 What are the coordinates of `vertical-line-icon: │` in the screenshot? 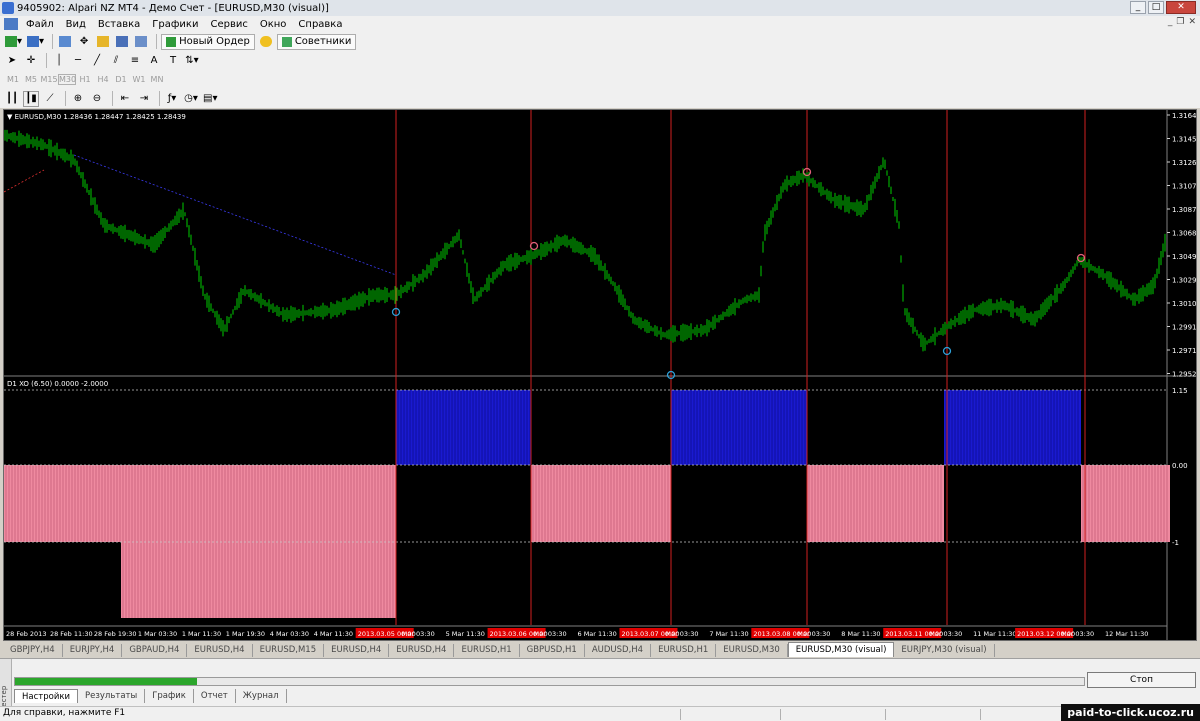 It's located at (59, 61).